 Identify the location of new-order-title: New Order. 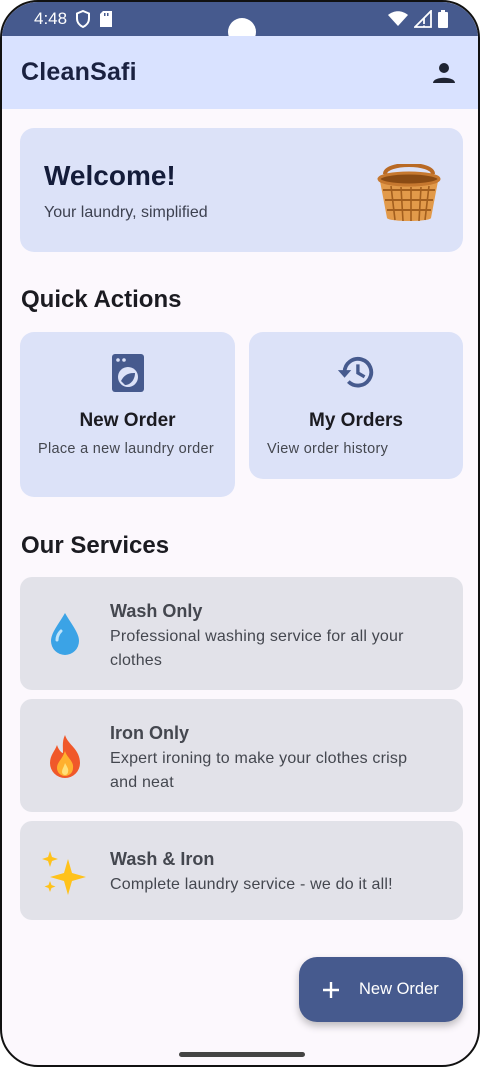
(127, 420).